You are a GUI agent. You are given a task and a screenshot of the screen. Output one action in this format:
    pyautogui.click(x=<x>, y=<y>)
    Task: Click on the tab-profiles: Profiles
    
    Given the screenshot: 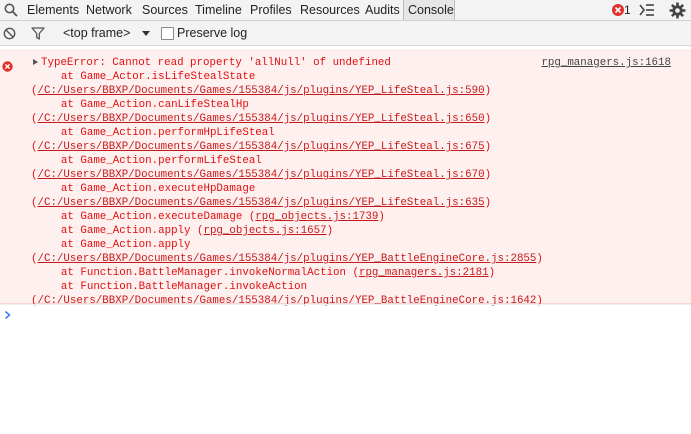 What is the action you would take?
    pyautogui.click(x=269, y=10)
    